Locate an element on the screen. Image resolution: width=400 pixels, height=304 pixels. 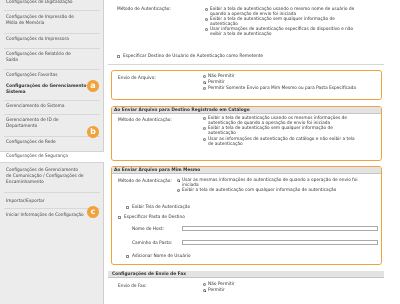
address-book-catalog-auth-radio is located at coordinates (204, 139).